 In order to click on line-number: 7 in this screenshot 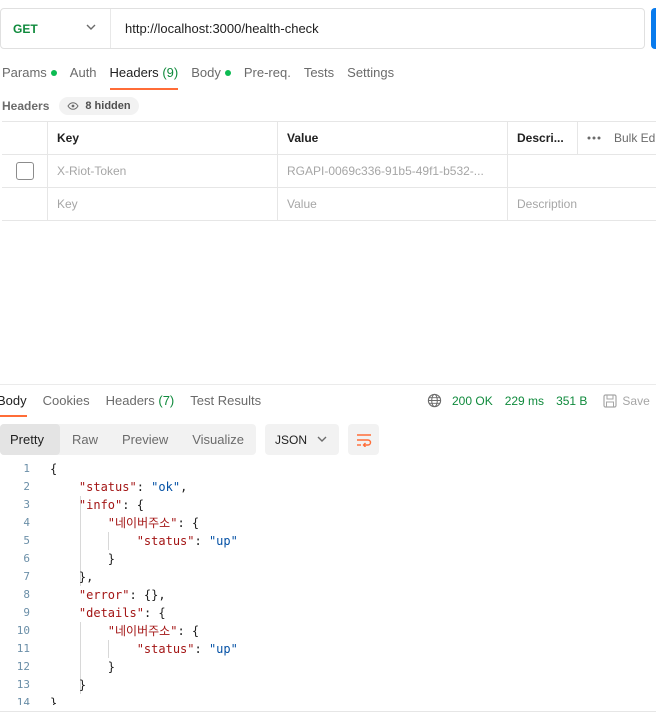, I will do `click(26, 576)`.